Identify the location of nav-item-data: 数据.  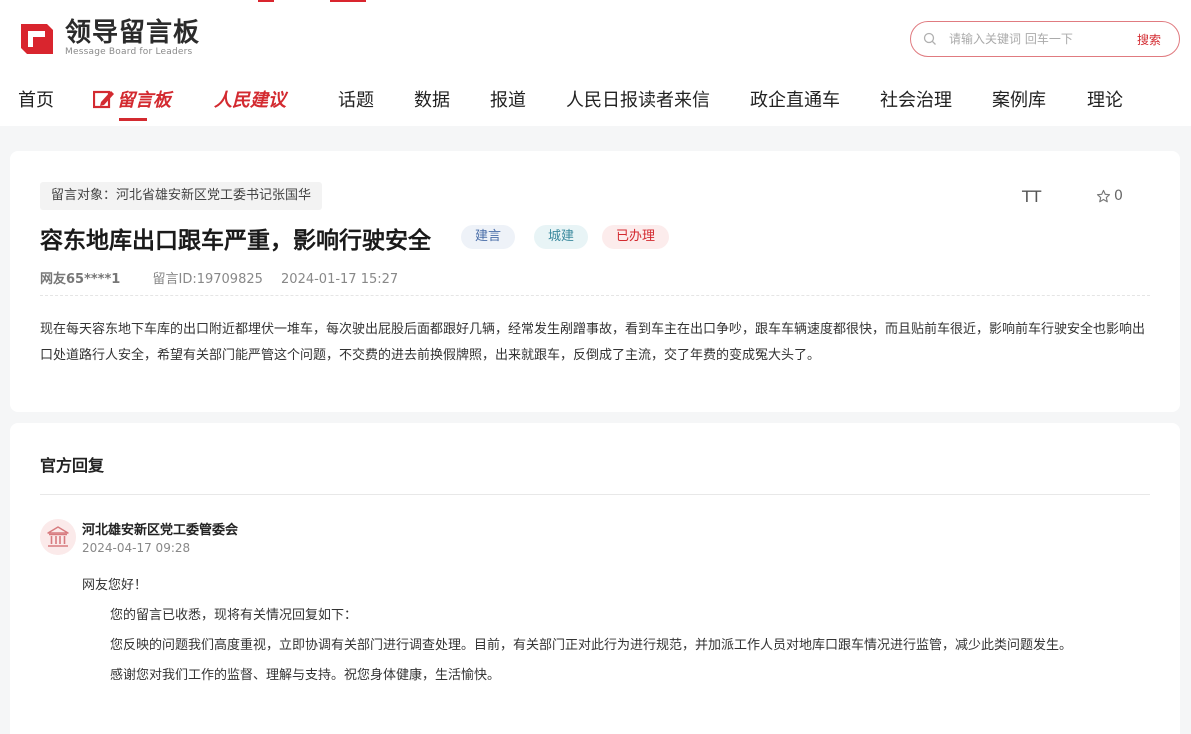
(432, 99).